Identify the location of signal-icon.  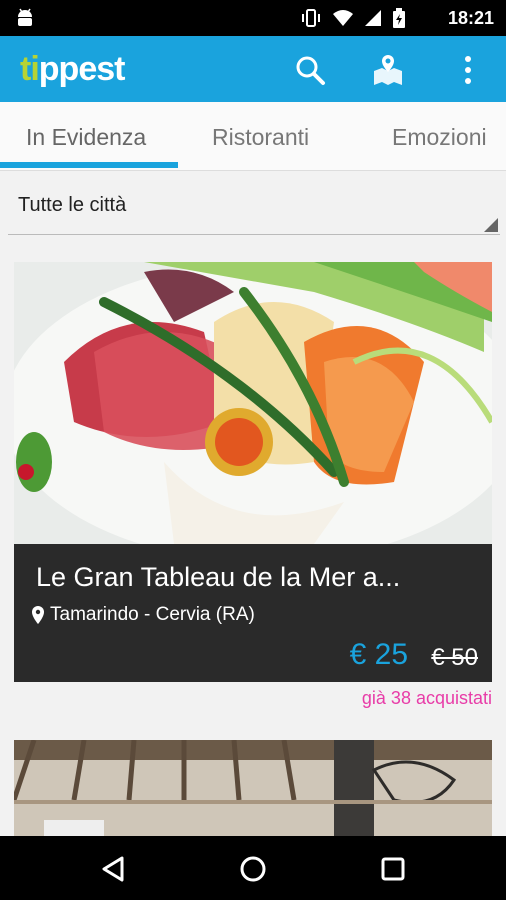
(373, 18).